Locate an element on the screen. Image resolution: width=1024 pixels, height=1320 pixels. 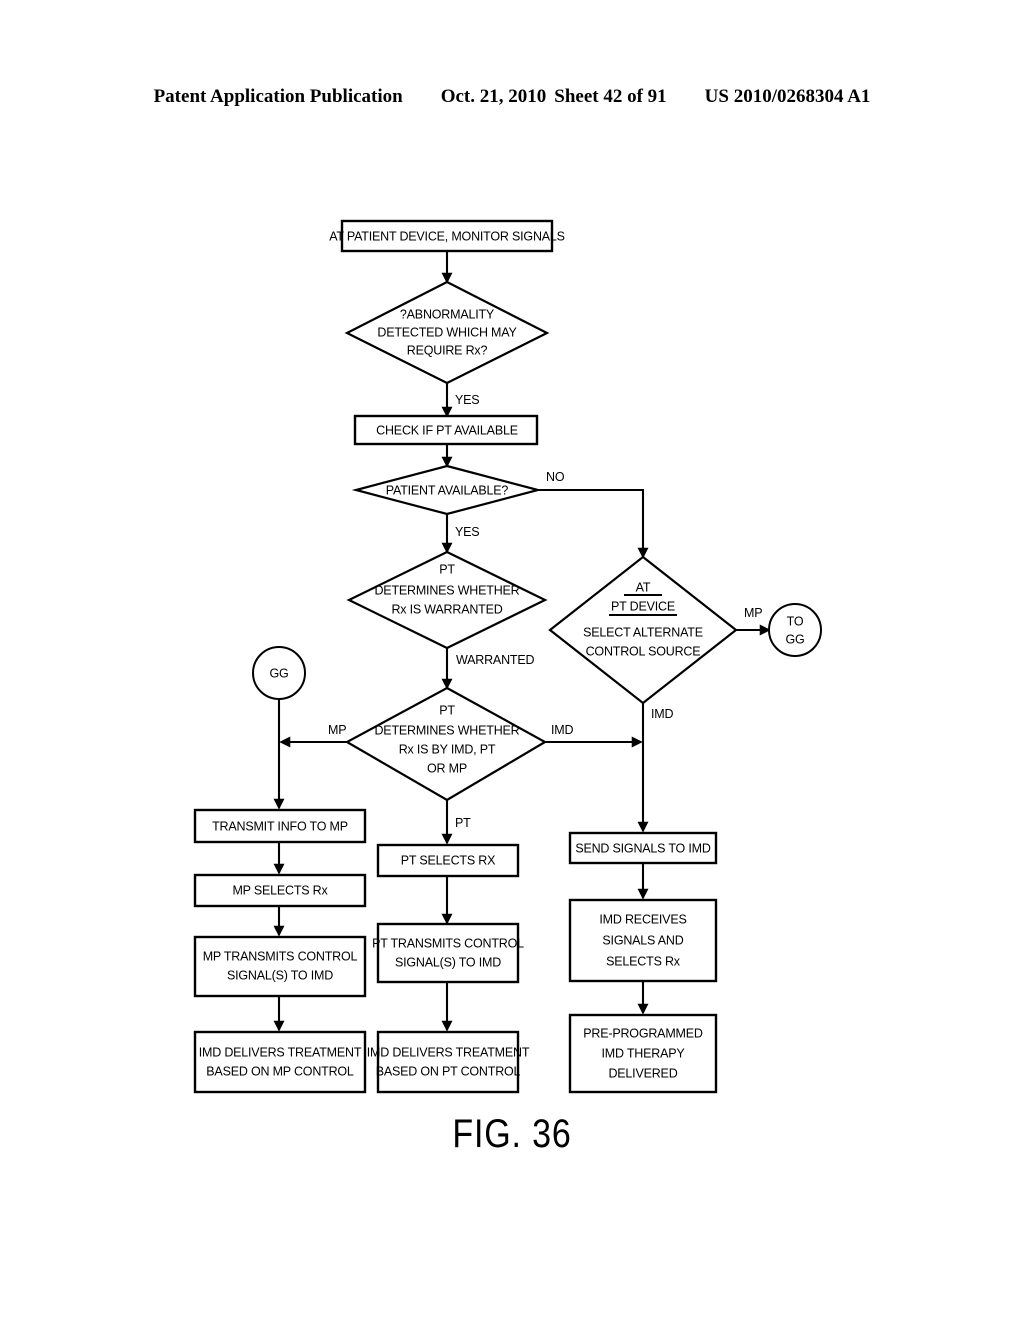
node-mp-selects-label: MP SELECTS Rx is located at coordinates (280, 890).